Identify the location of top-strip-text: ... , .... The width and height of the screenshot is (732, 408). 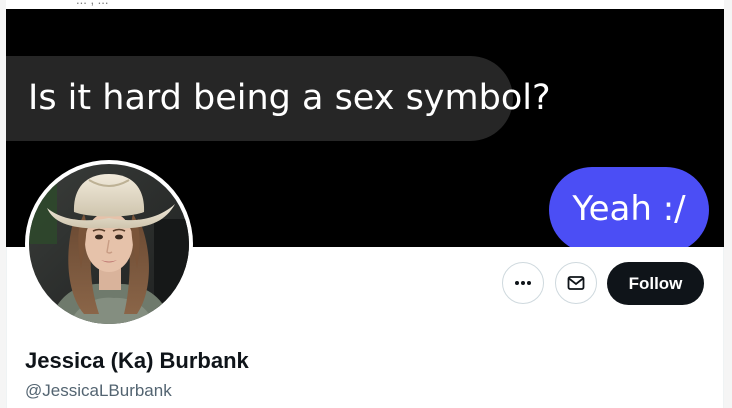
(92, 3).